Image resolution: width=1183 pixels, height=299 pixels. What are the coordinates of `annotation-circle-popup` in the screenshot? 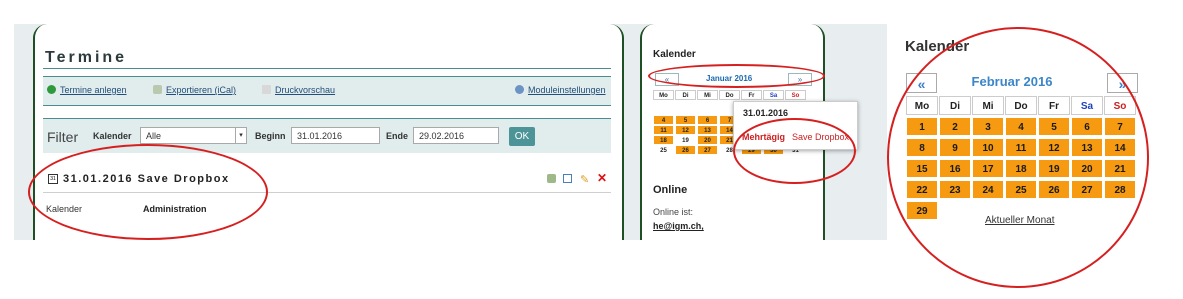 It's located at (794, 151).